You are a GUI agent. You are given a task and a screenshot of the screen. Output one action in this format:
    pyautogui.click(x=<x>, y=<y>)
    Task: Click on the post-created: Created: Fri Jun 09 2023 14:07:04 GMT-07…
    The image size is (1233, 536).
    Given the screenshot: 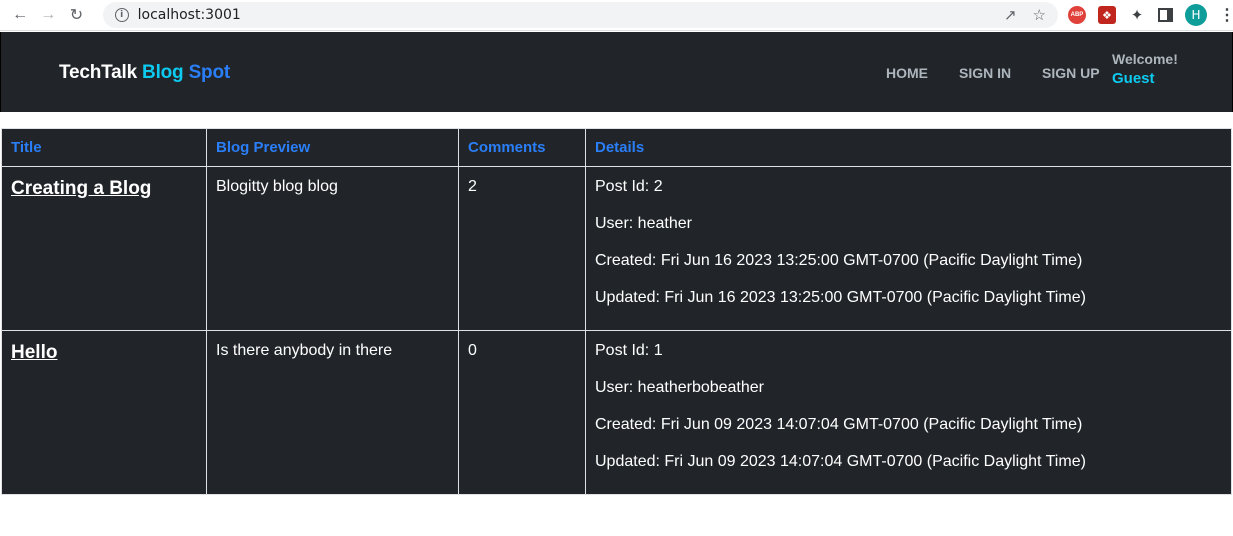 What is the action you would take?
    pyautogui.click(x=839, y=424)
    